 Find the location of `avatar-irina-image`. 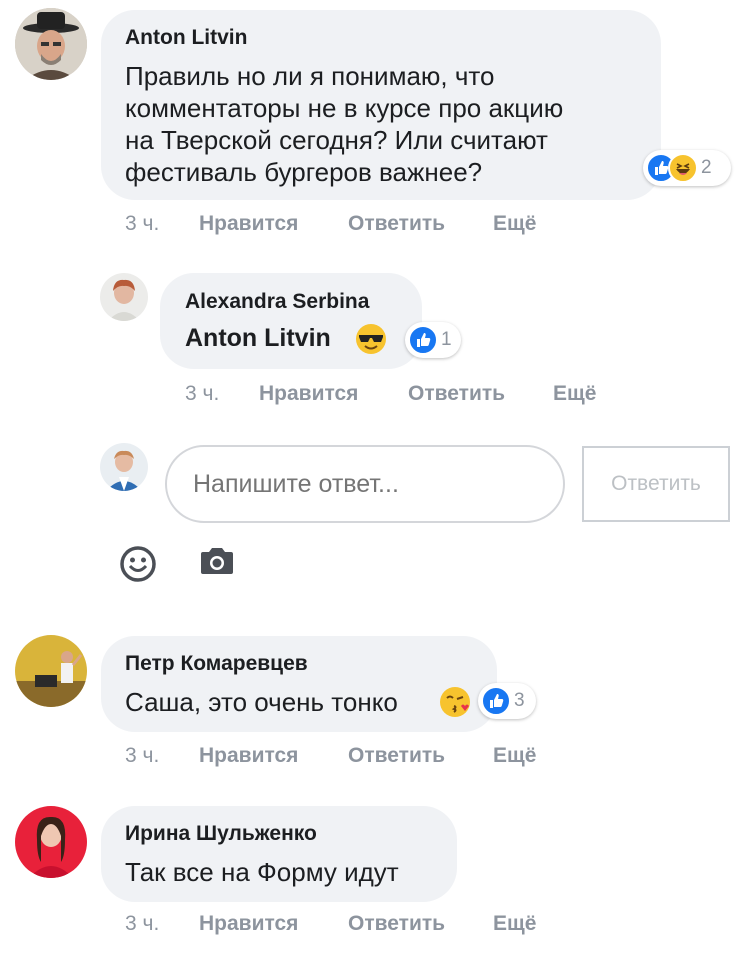

avatar-irina-image is located at coordinates (51, 842).